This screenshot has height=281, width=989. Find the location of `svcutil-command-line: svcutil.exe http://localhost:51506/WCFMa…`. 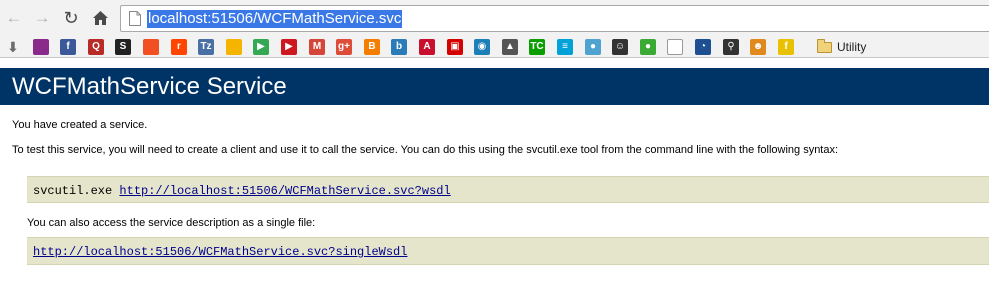

svcutil-command-line: svcutil.exe http://localhost:51506/WCFMa… is located at coordinates (242, 191).